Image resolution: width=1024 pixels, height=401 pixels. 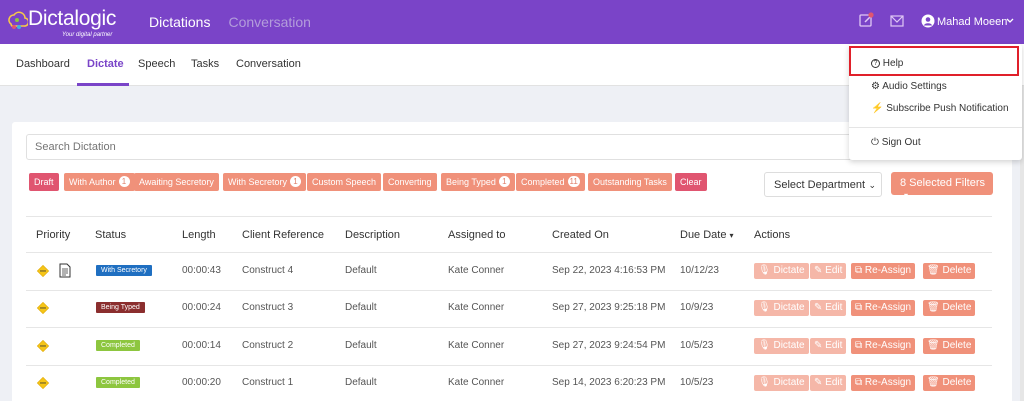 I want to click on top-nav-conversation: Conversation, so click(x=269, y=22).